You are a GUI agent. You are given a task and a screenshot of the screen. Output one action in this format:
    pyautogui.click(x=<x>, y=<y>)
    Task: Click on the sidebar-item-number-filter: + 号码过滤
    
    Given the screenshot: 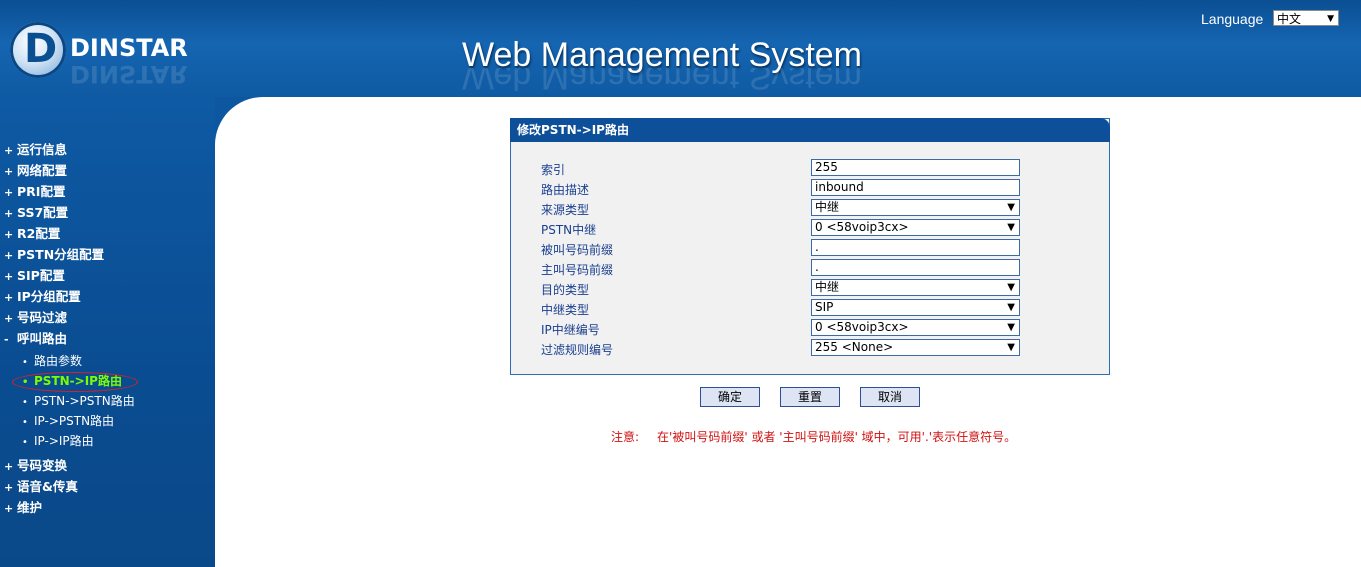 What is the action you would take?
    pyautogui.click(x=35, y=316)
    